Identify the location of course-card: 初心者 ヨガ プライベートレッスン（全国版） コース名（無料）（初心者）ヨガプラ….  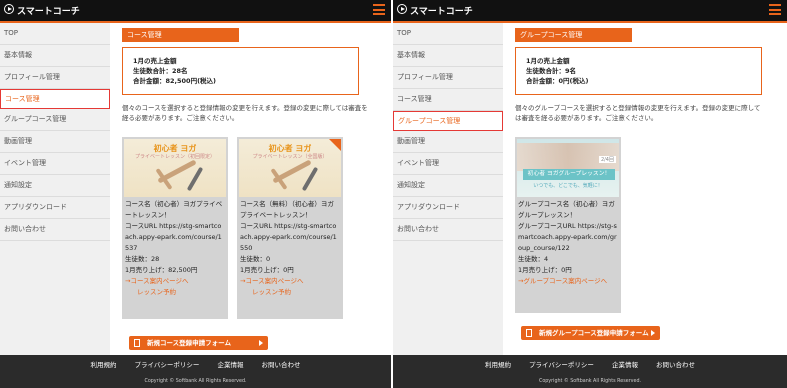
(290, 228).